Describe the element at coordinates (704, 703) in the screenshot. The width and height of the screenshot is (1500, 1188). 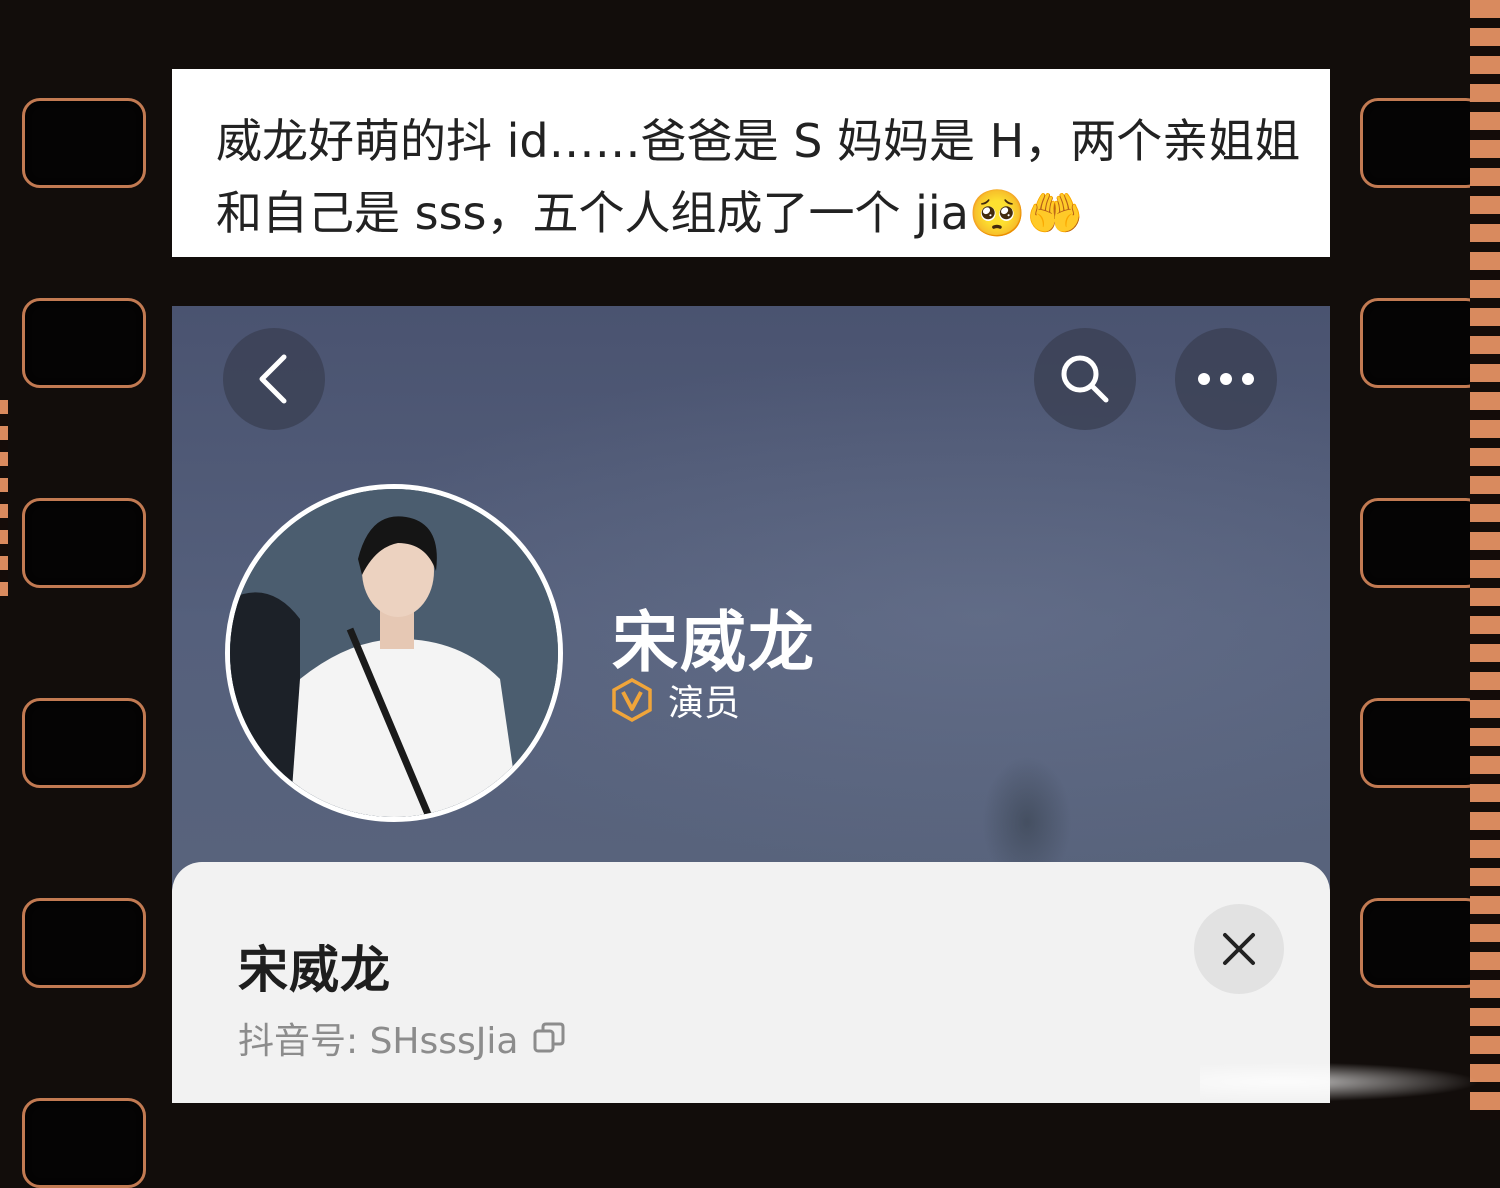
I see `verified-label: 演员` at that location.